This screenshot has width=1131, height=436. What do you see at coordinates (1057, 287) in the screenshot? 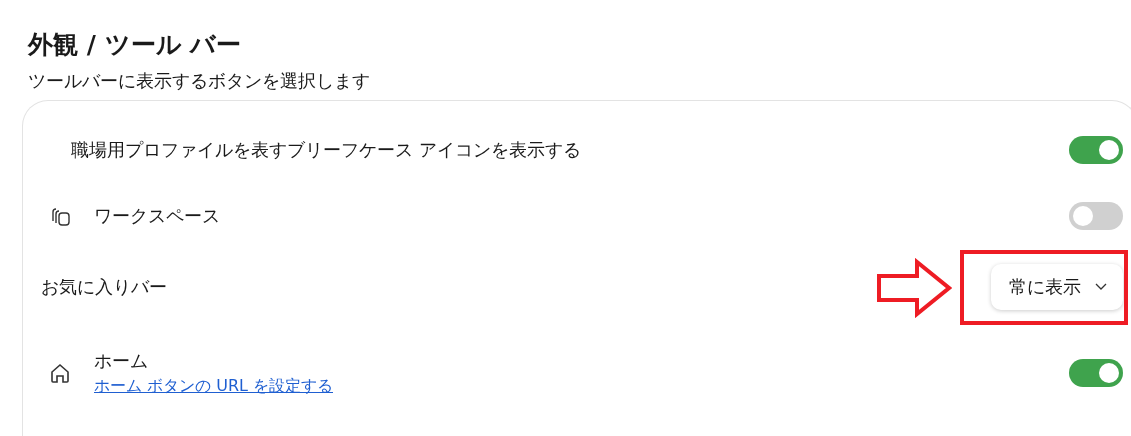
I see `dropdown: 常に表示` at bounding box center [1057, 287].